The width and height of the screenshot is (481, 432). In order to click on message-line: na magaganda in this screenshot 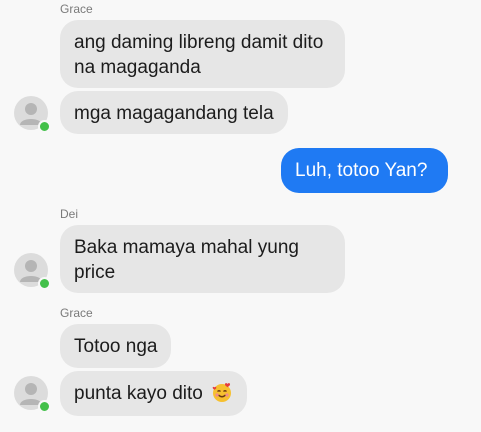, I will do `click(137, 67)`.